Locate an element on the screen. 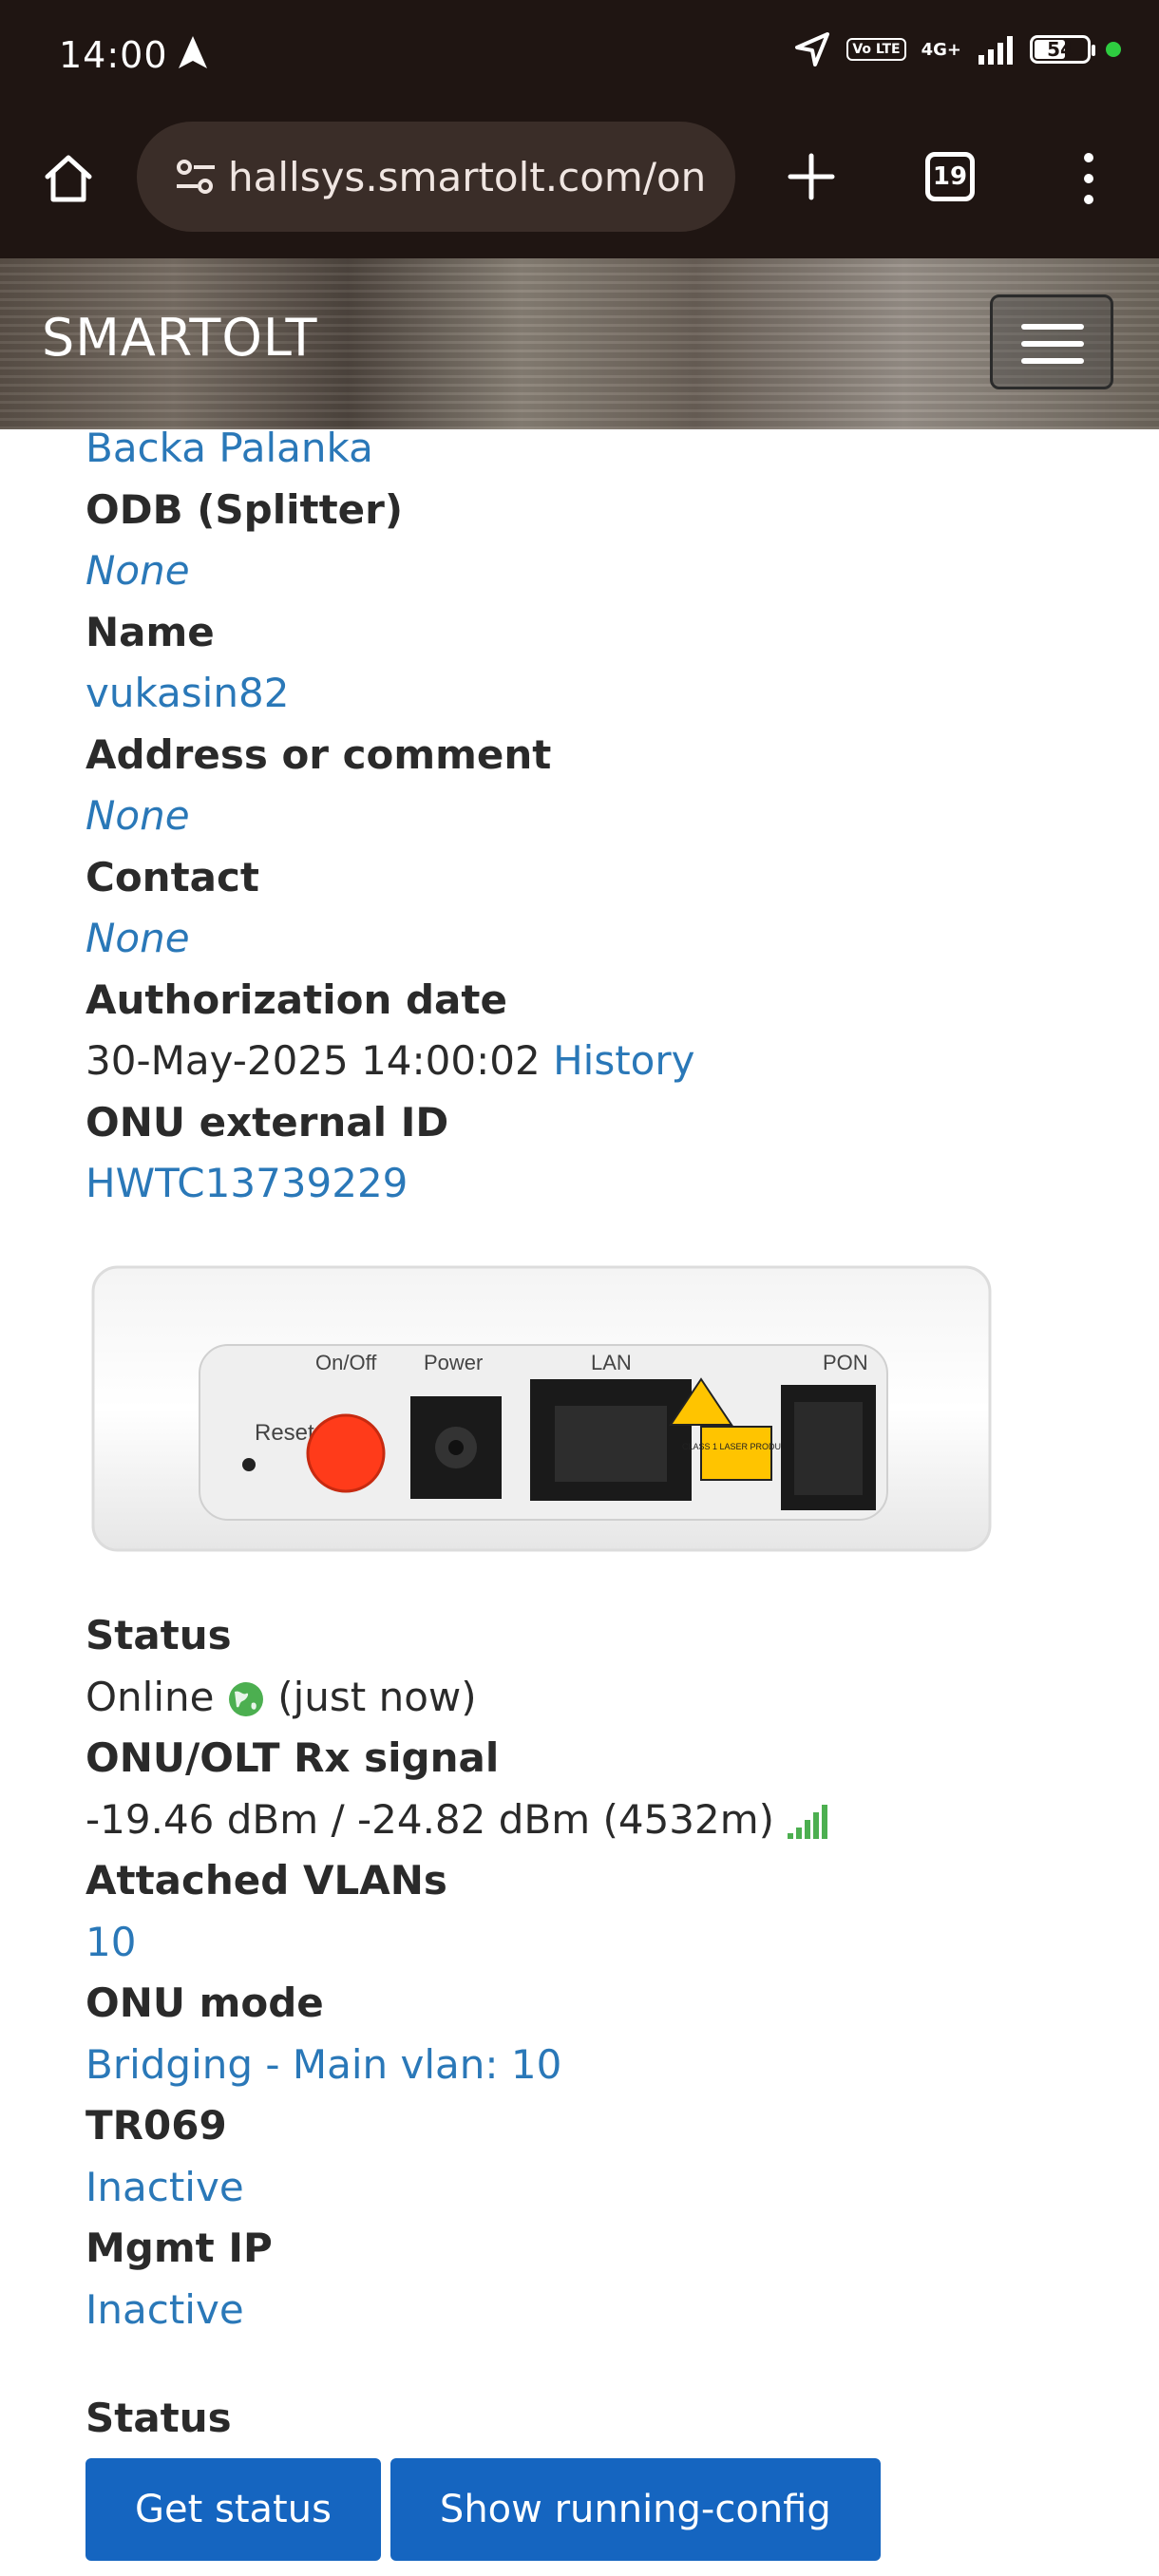  external-id-label: ONU external ID is located at coordinates (267, 1122).